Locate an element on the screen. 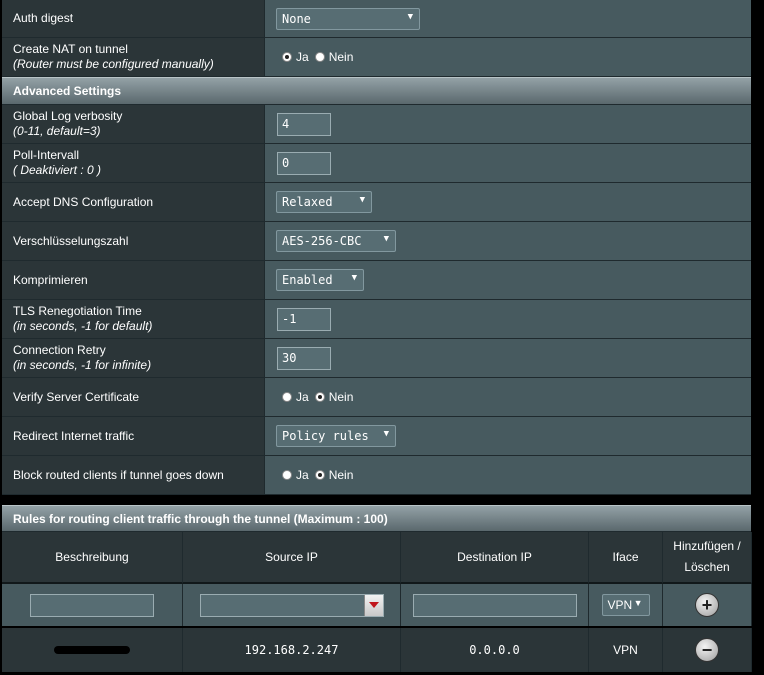 The height and width of the screenshot is (675, 764). row-redirect-traffic: Redirect Internet traffic Policy rules ▼ is located at coordinates (376, 436).